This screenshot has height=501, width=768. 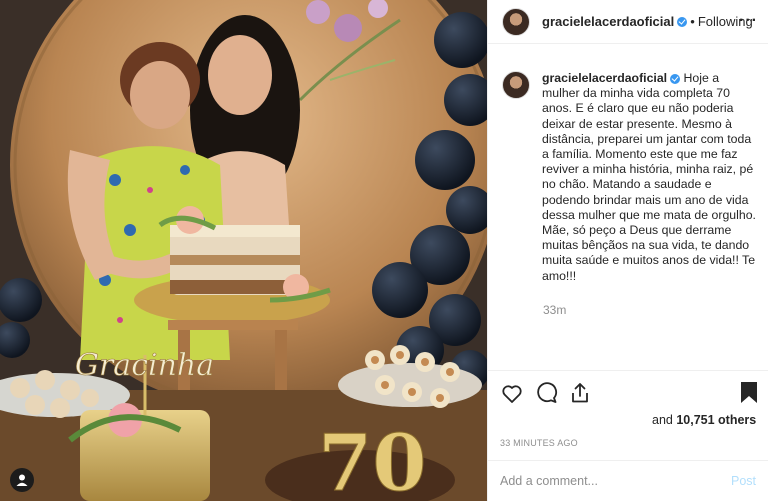 I want to click on verified-badge-icon, so click(x=682, y=21).